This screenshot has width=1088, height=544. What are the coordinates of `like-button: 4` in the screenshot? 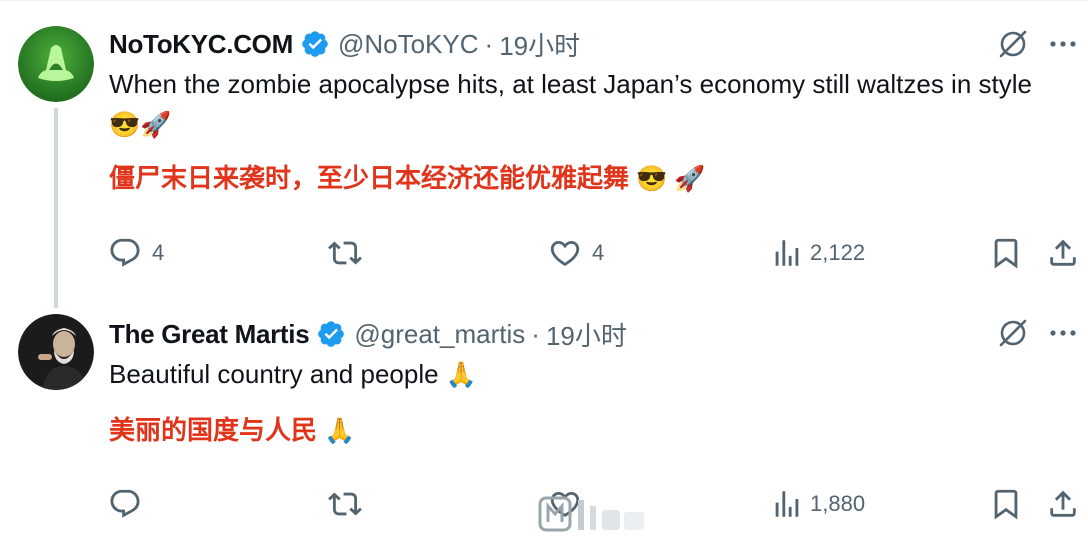 It's located at (576, 253).